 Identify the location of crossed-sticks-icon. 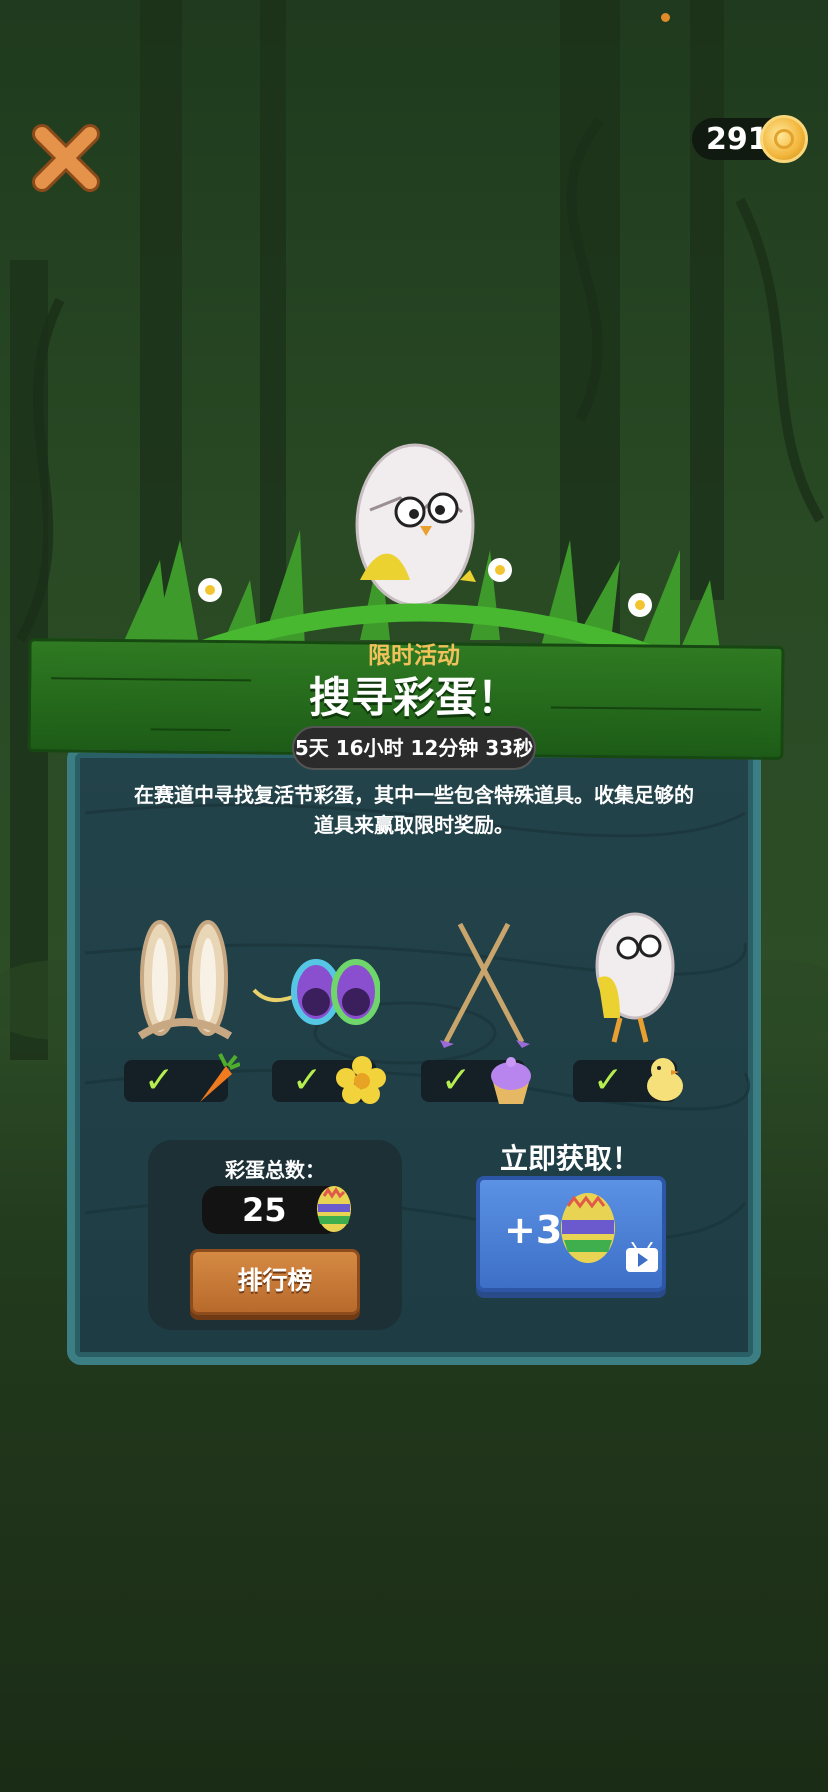
(485, 985).